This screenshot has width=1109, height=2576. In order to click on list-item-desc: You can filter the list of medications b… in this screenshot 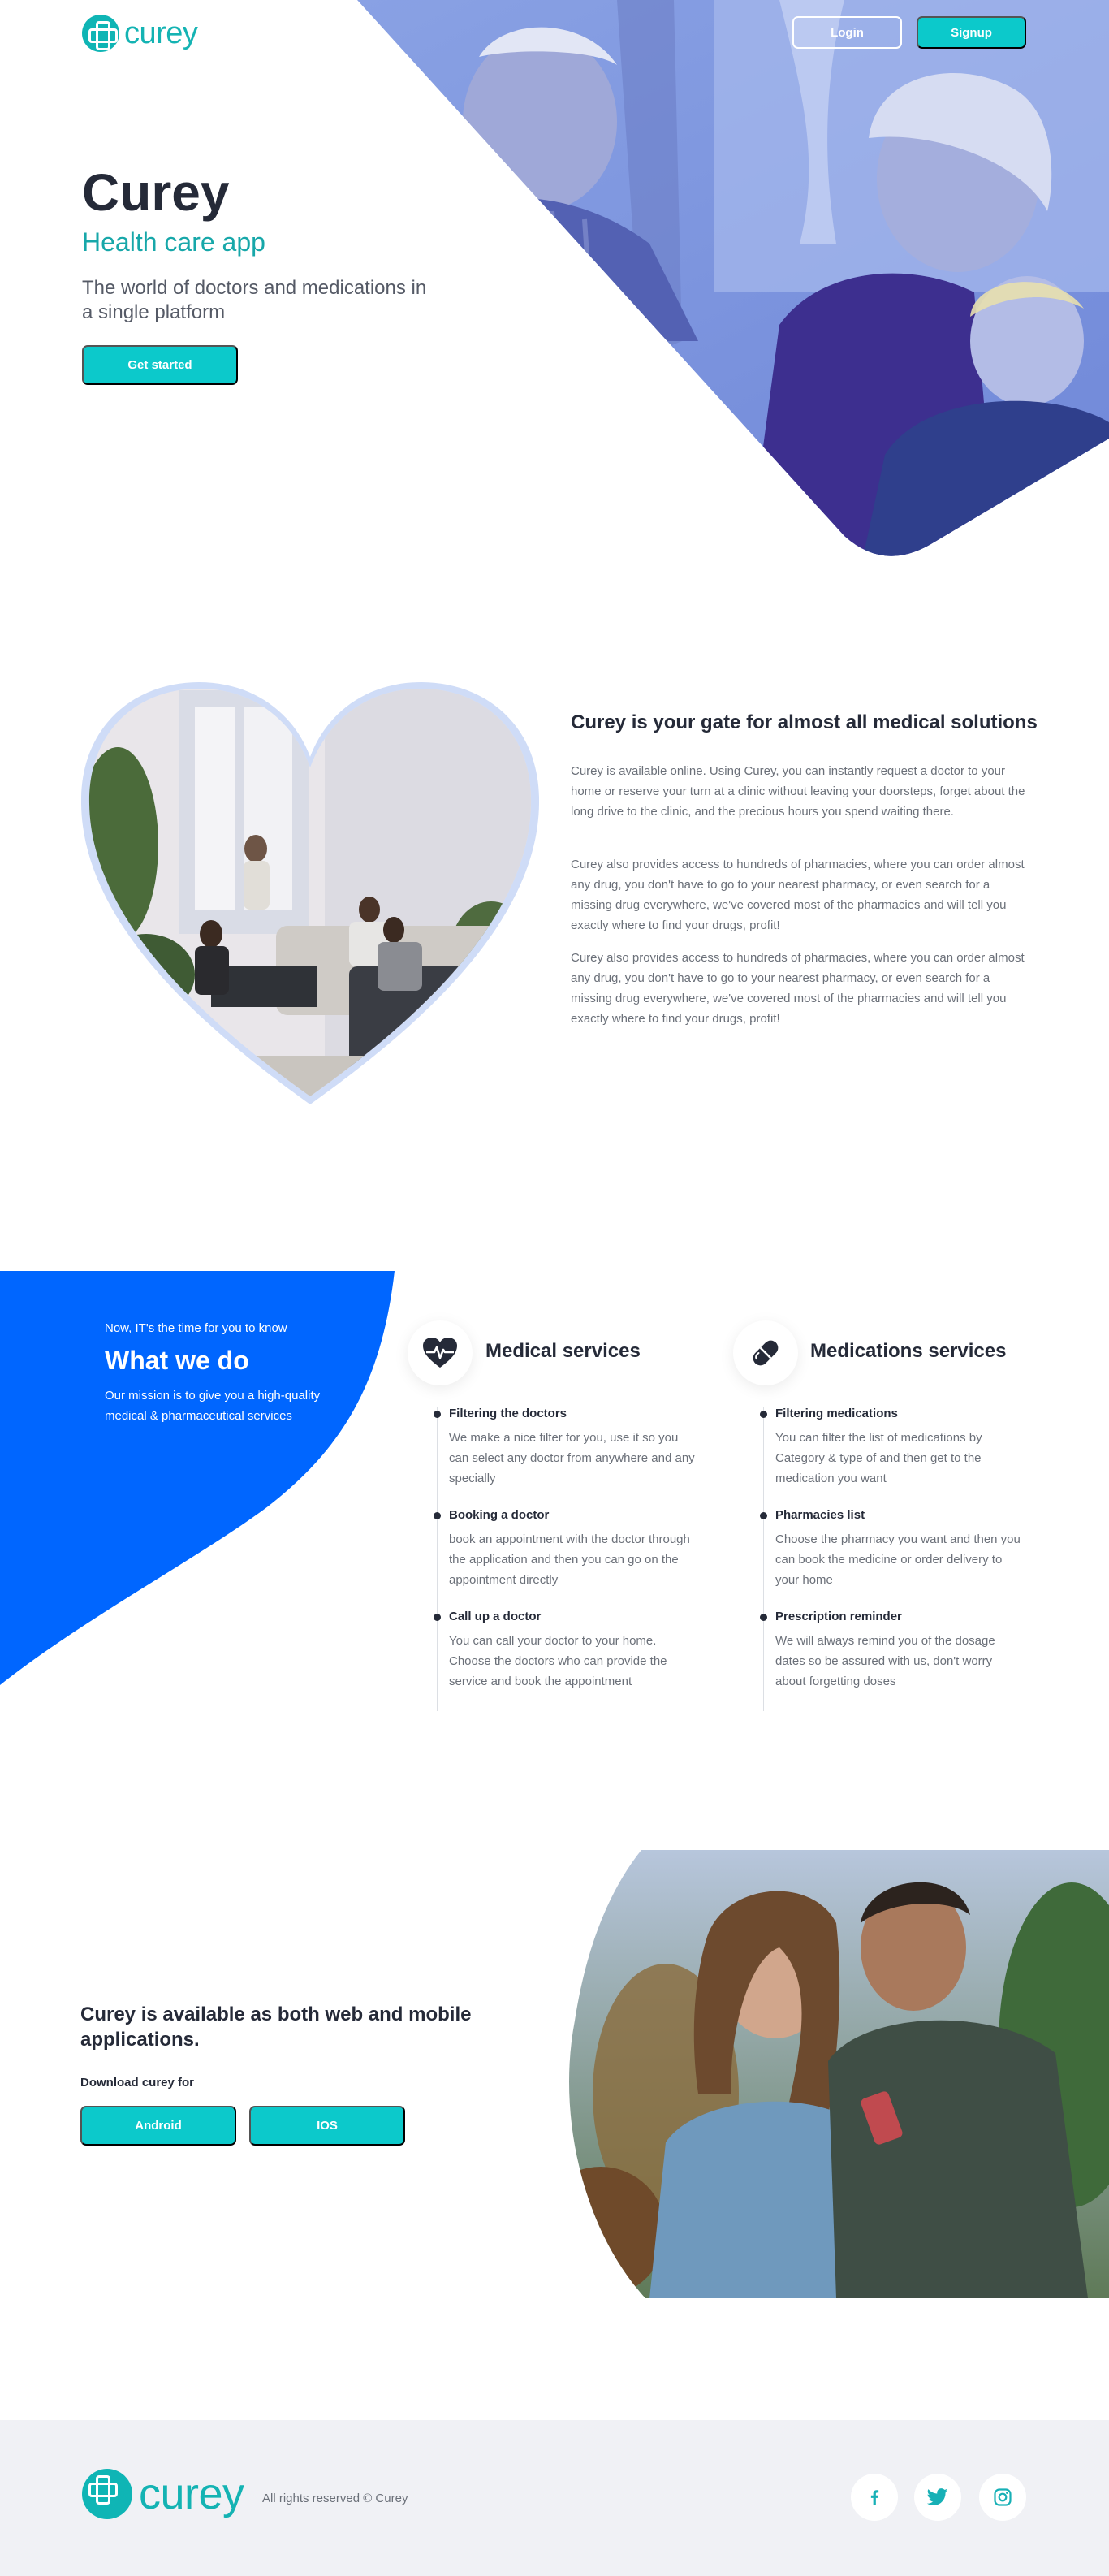, I will do `click(878, 1458)`.